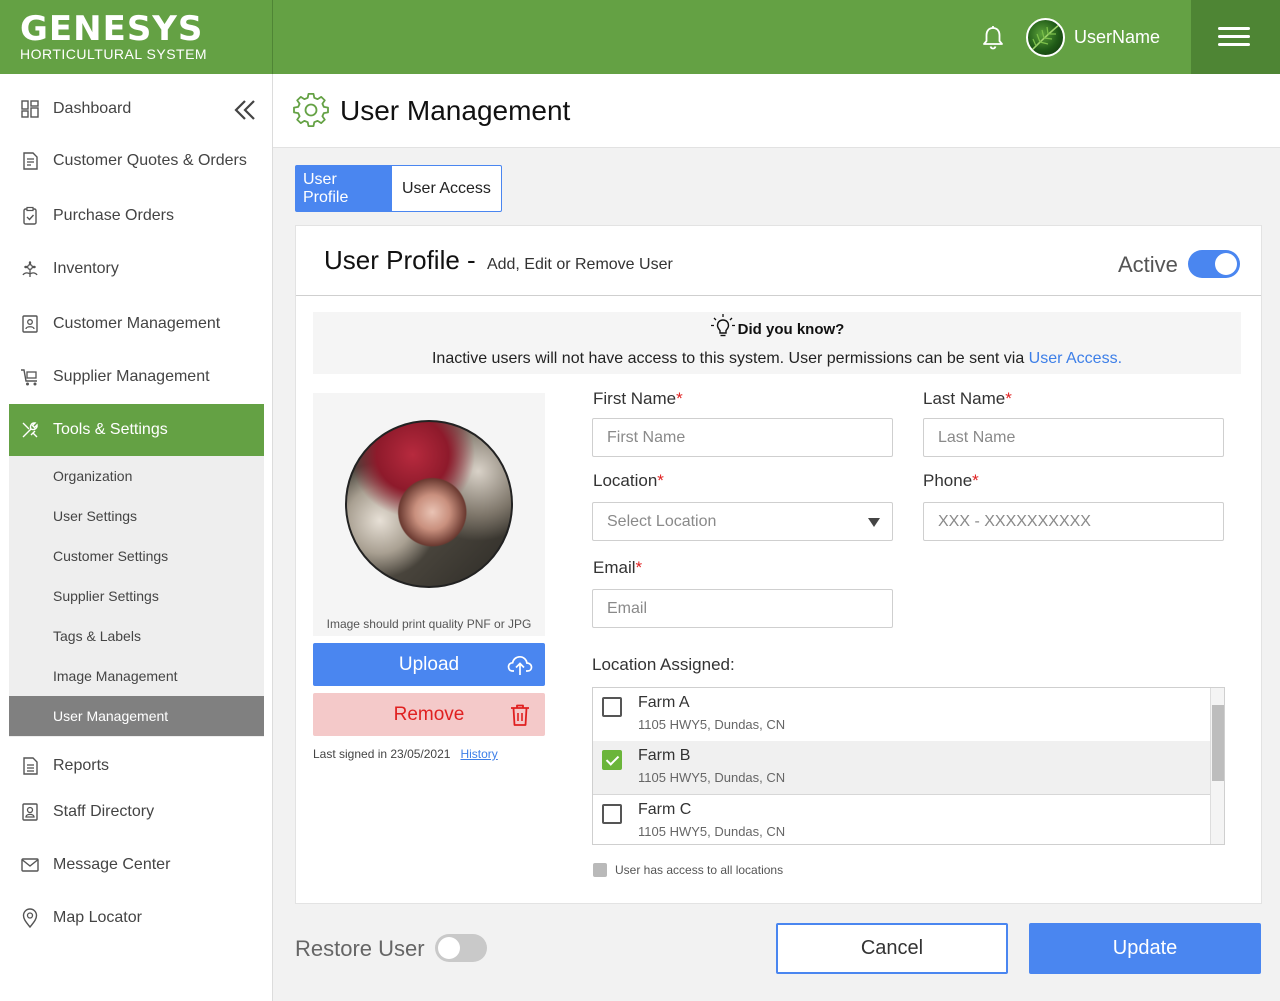 This screenshot has width=1280, height=1001. Describe the element at coordinates (311, 110) in the screenshot. I see `gear-icon` at that location.